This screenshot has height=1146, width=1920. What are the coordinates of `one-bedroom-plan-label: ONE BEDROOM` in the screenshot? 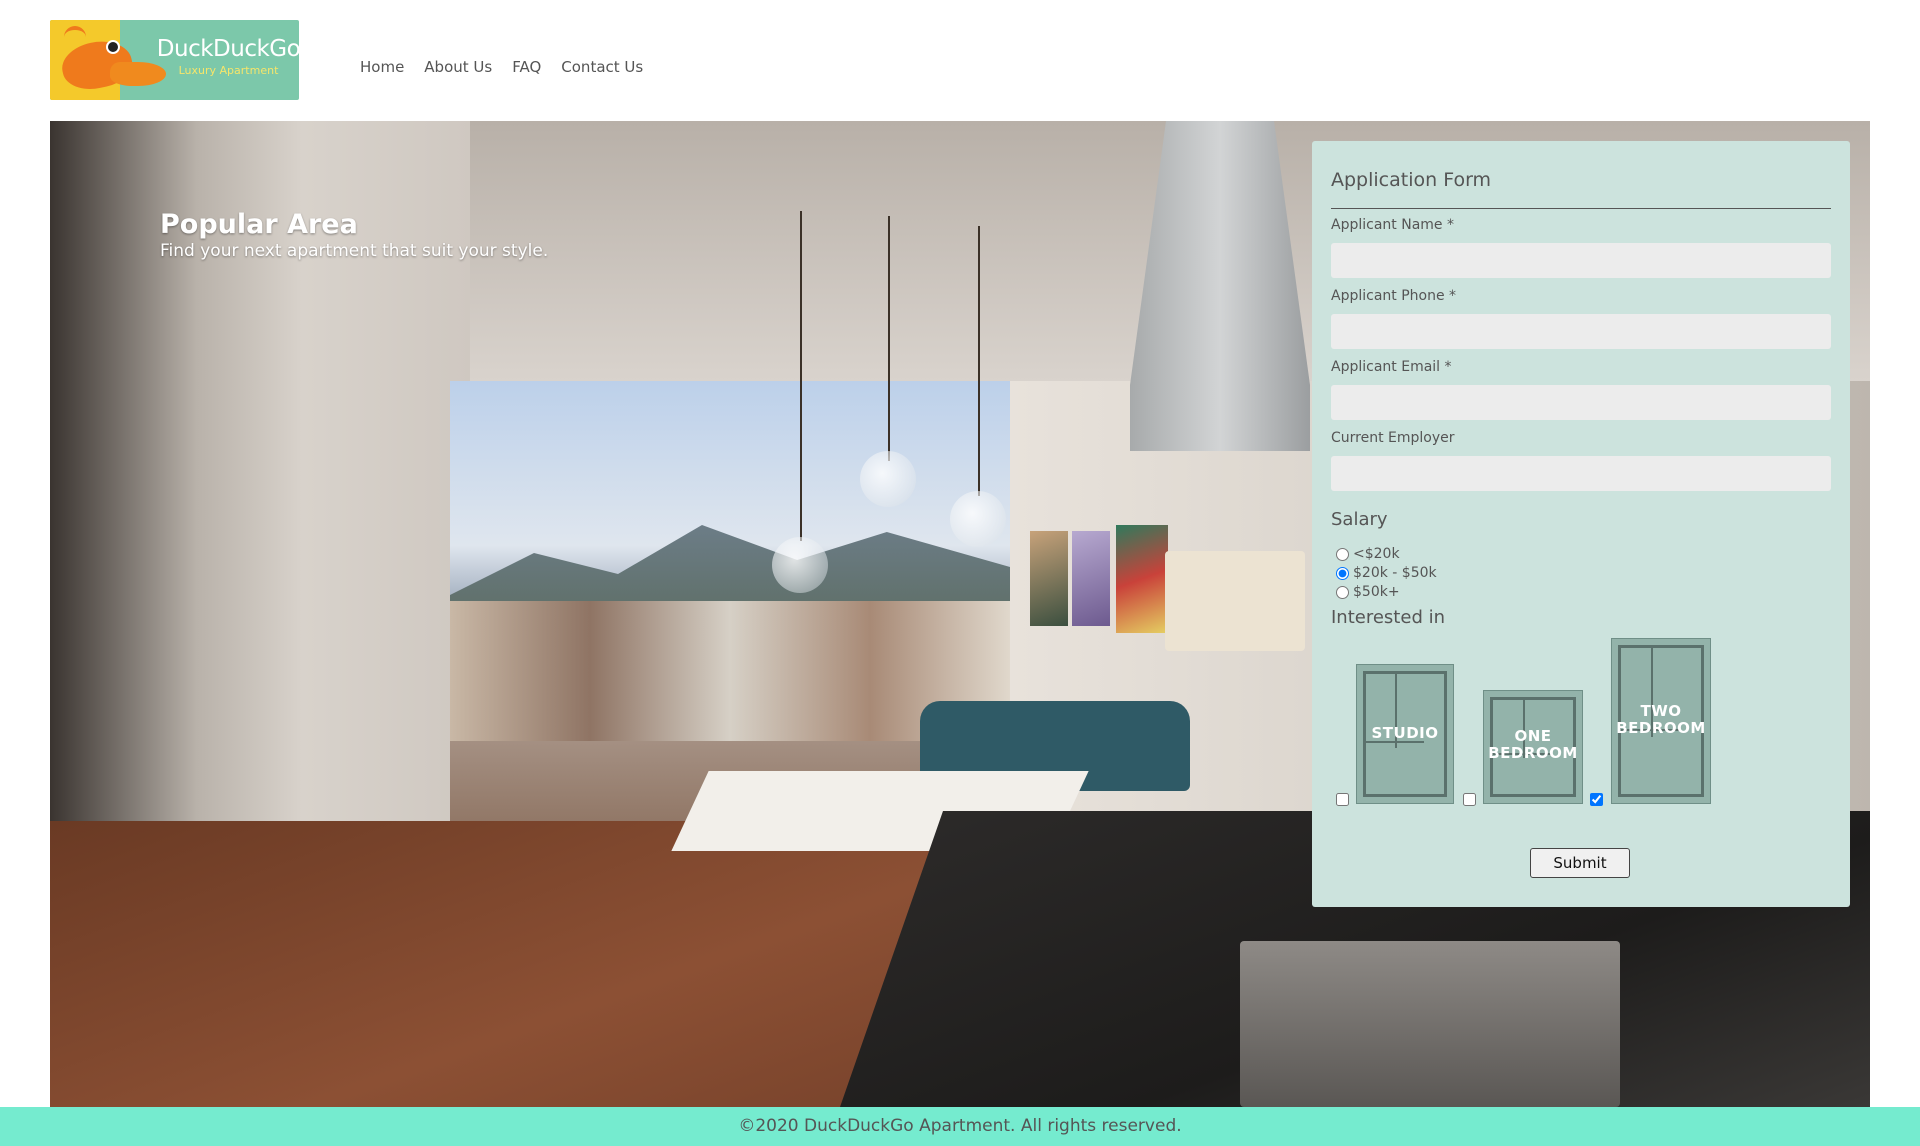 It's located at (1533, 745).